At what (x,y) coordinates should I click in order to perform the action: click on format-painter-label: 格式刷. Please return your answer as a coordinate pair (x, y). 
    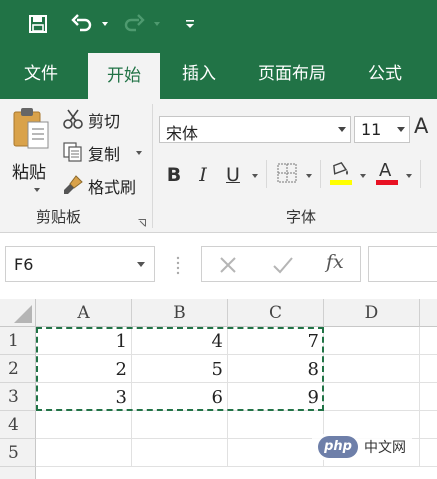
    Looking at the image, I should click on (112, 187).